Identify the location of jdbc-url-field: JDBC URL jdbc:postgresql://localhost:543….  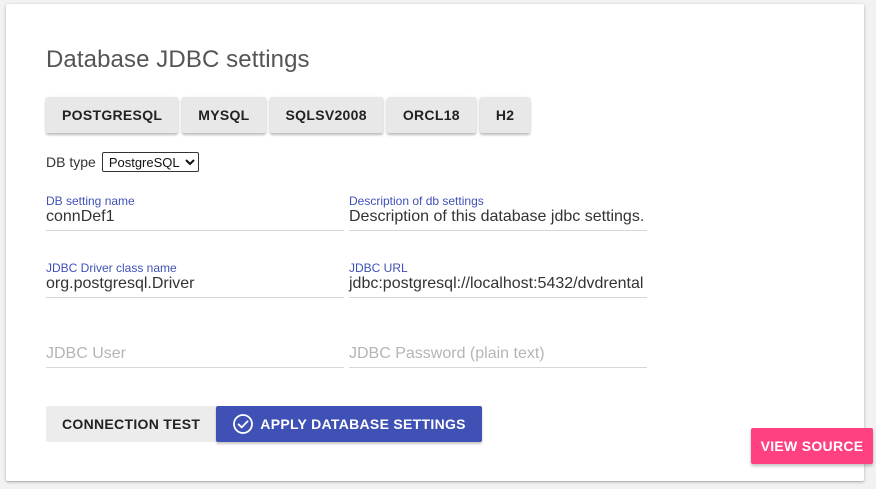
(498, 279).